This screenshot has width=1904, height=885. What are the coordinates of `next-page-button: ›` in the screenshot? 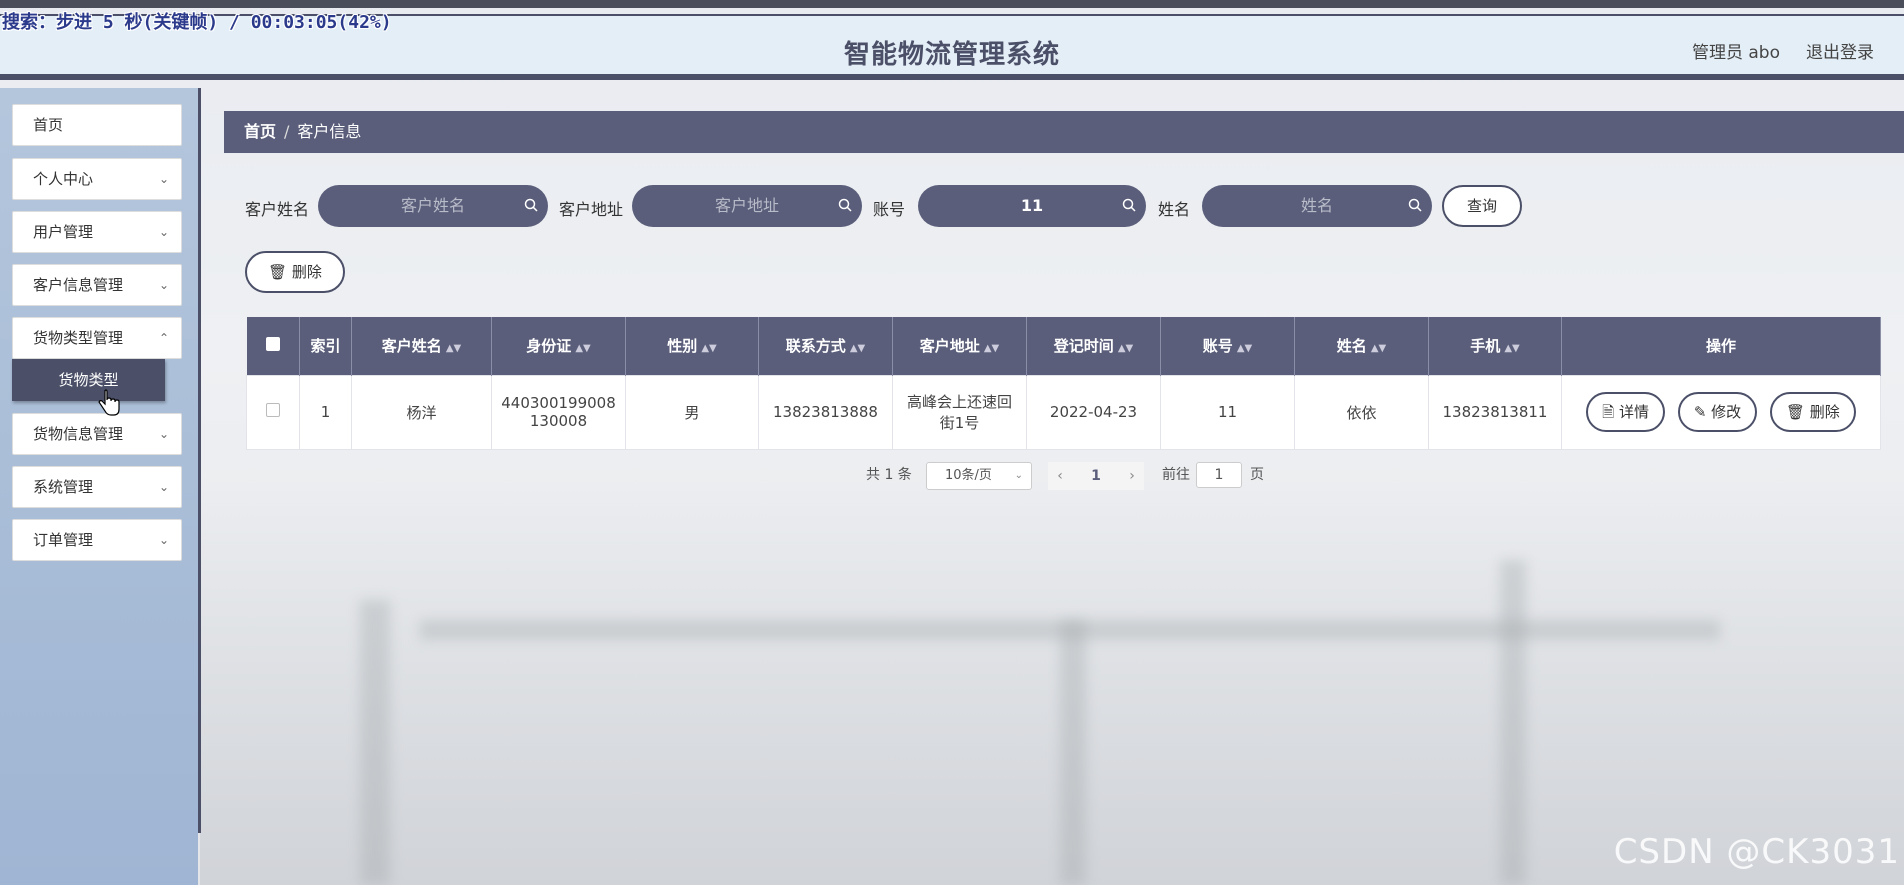 It's located at (1132, 476).